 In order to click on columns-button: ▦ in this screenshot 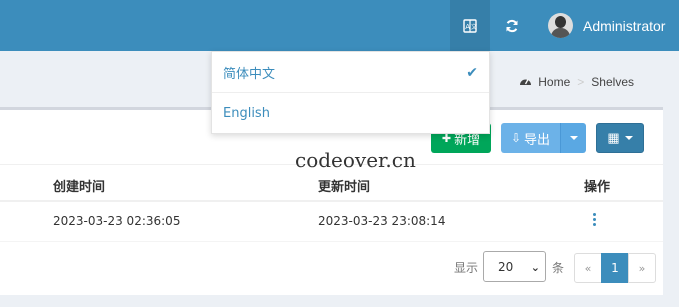, I will do `click(620, 138)`.